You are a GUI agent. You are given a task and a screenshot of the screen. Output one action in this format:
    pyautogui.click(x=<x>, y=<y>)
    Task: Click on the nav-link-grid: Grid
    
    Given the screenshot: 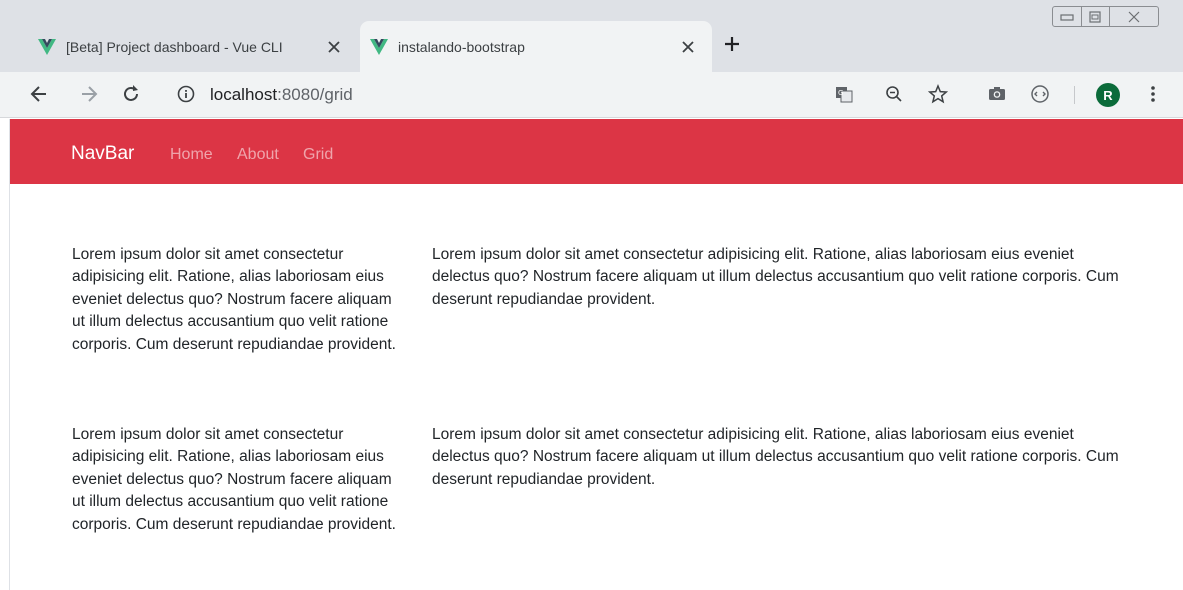 What is the action you would take?
    pyautogui.click(x=318, y=155)
    